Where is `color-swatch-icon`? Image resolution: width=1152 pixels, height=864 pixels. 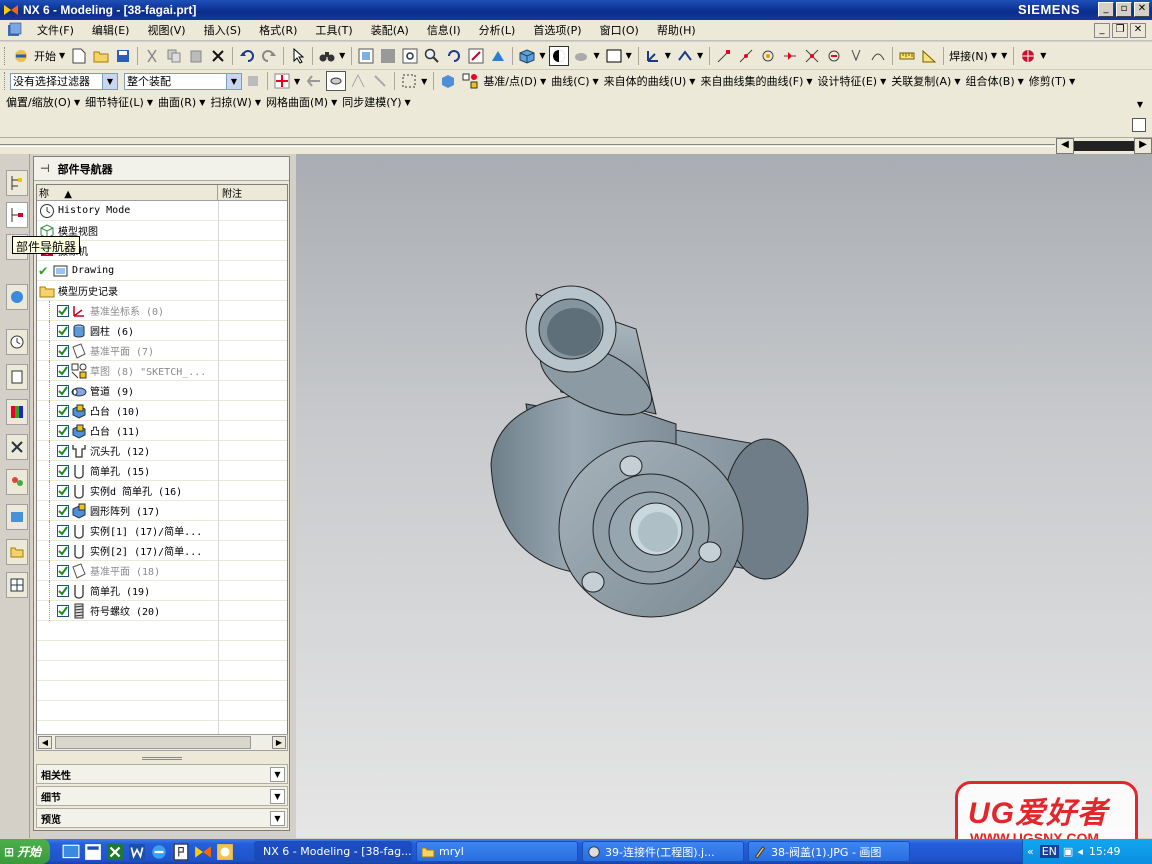
color-swatch-icon is located at coordinates (614, 56).